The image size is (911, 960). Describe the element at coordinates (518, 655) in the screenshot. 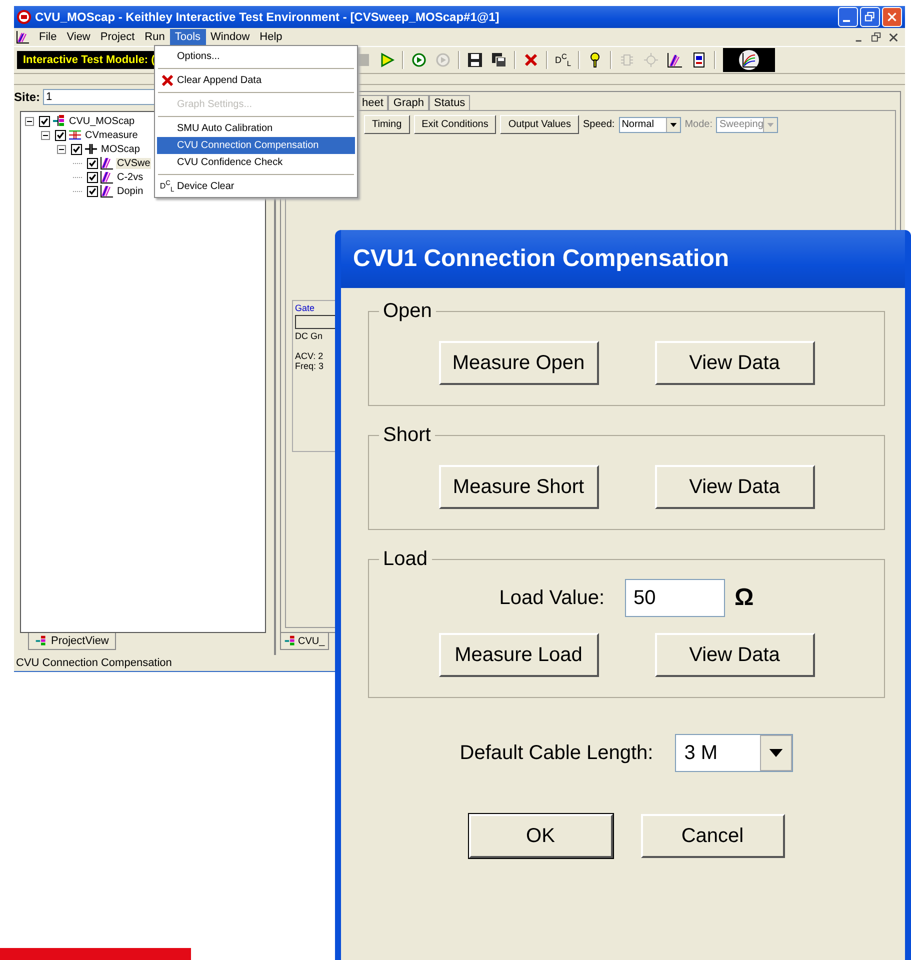

I see `dialog-button: Measure Load` at that location.